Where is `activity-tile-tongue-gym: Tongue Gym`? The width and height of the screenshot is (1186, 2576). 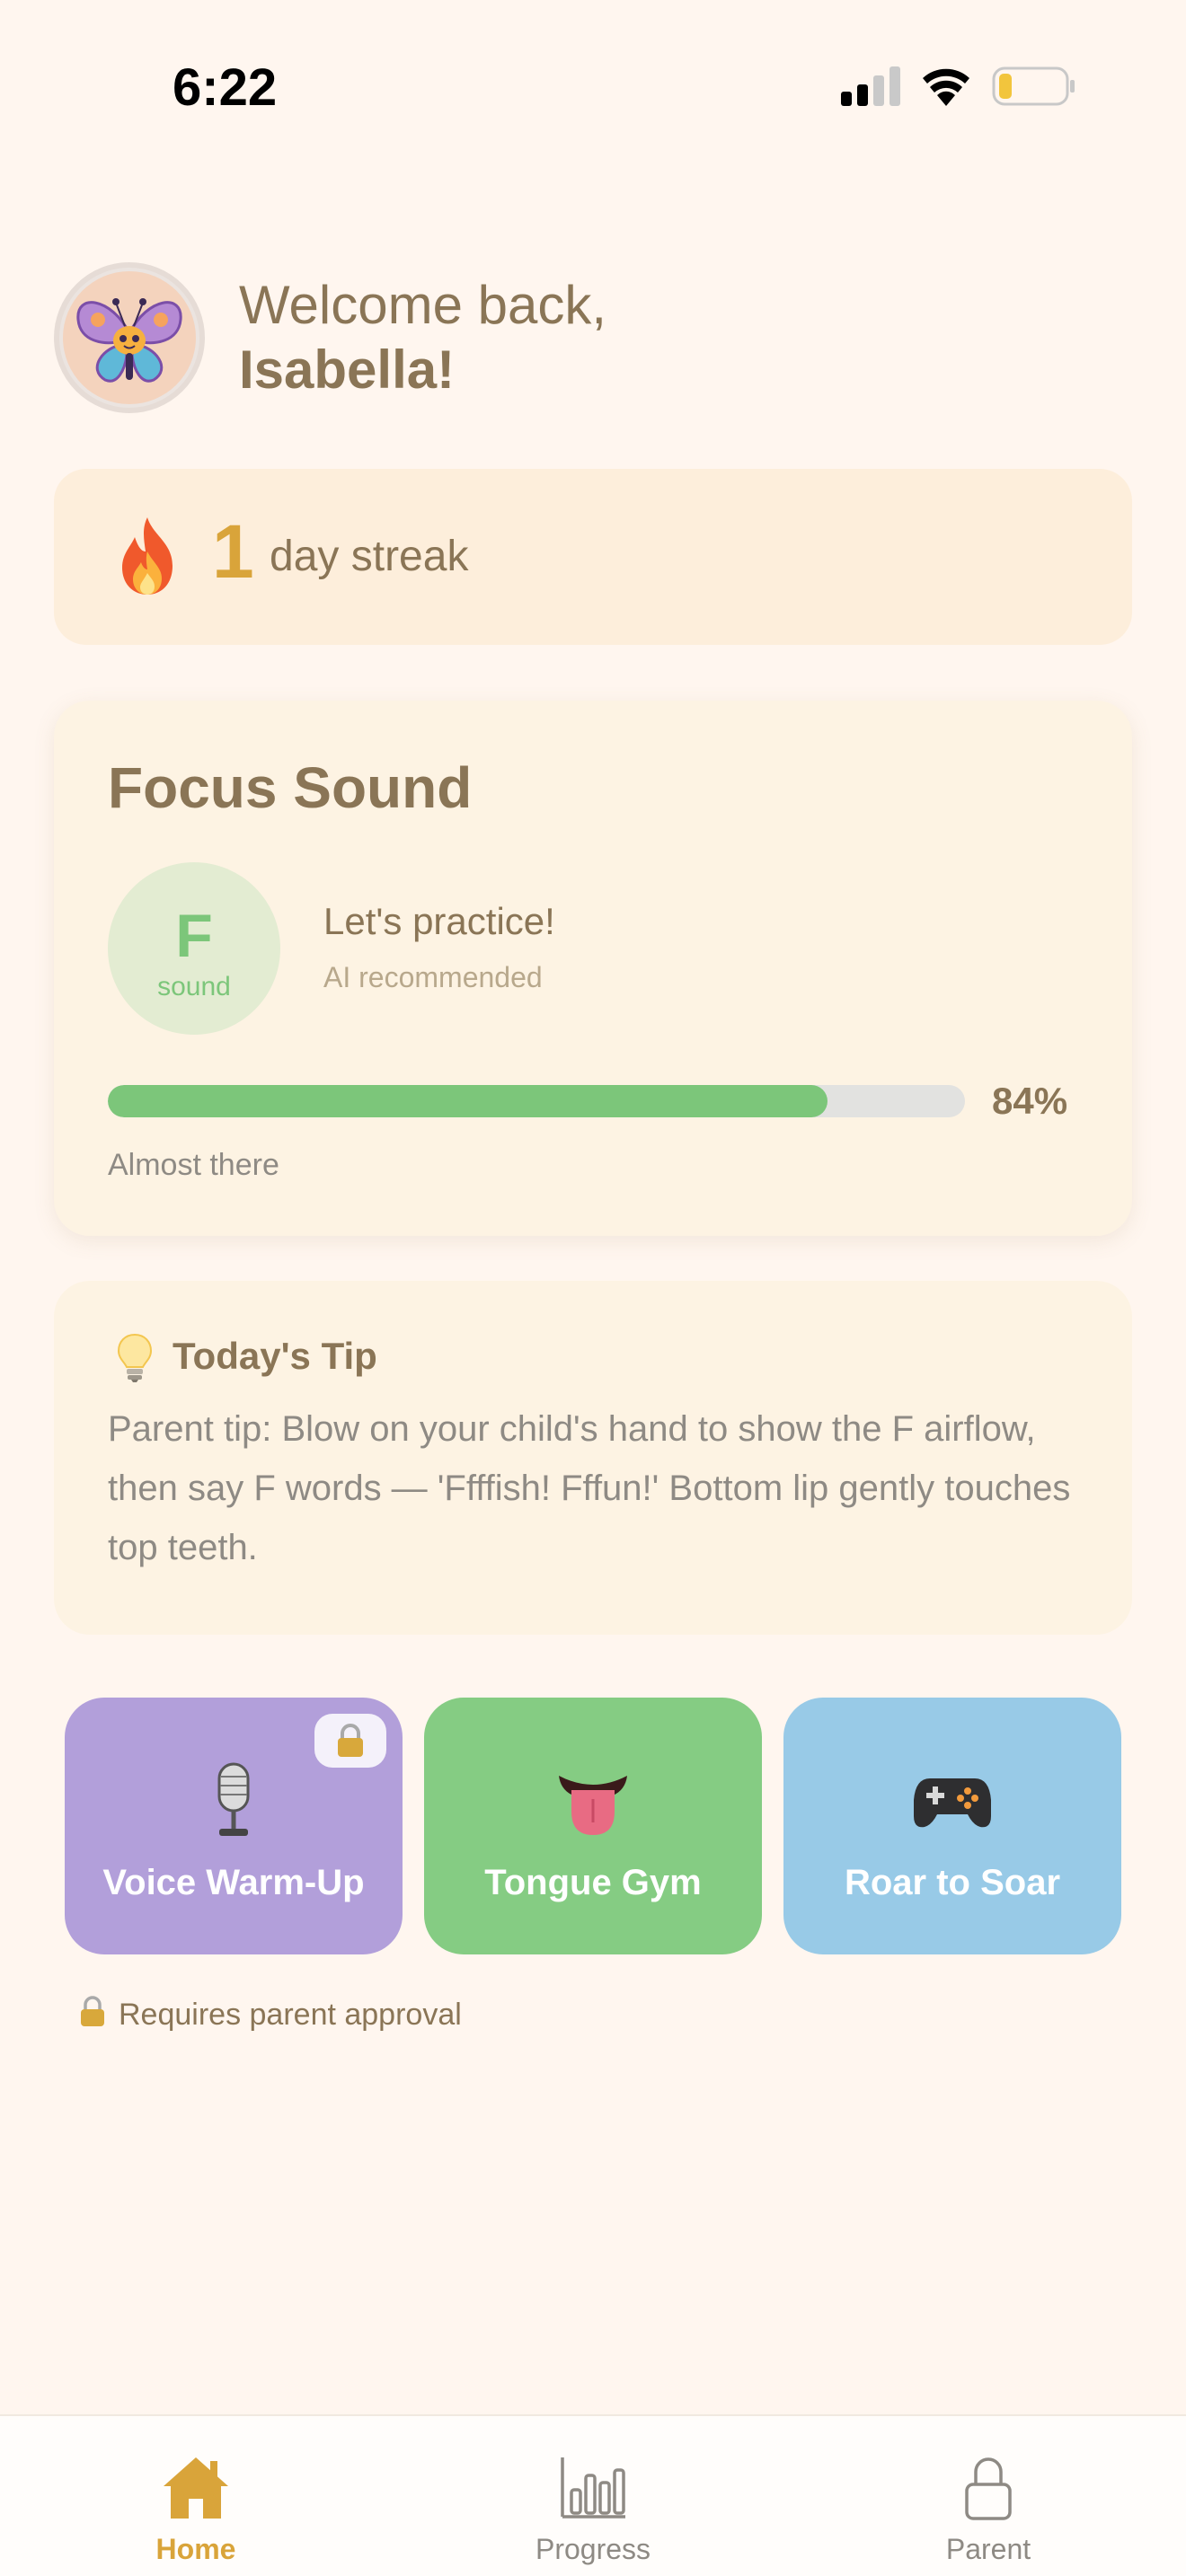 activity-tile-tongue-gym: Tongue Gym is located at coordinates (593, 1826).